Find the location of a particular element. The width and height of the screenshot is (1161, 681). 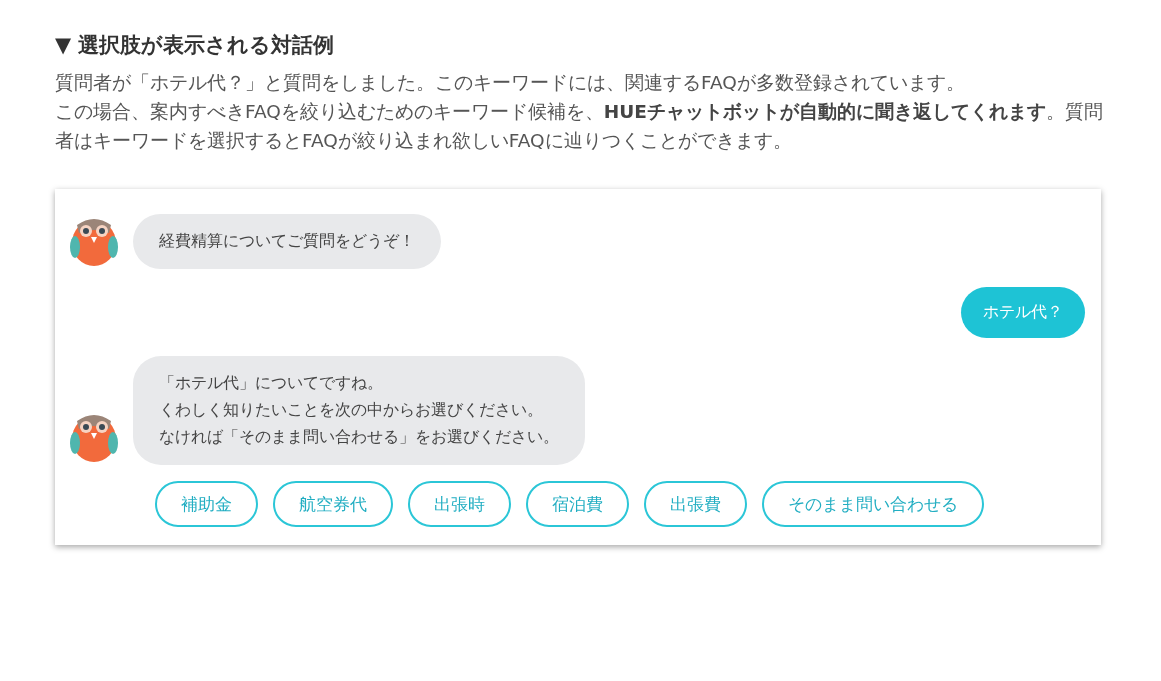

choice-button: 出張費 is located at coordinates (695, 504).